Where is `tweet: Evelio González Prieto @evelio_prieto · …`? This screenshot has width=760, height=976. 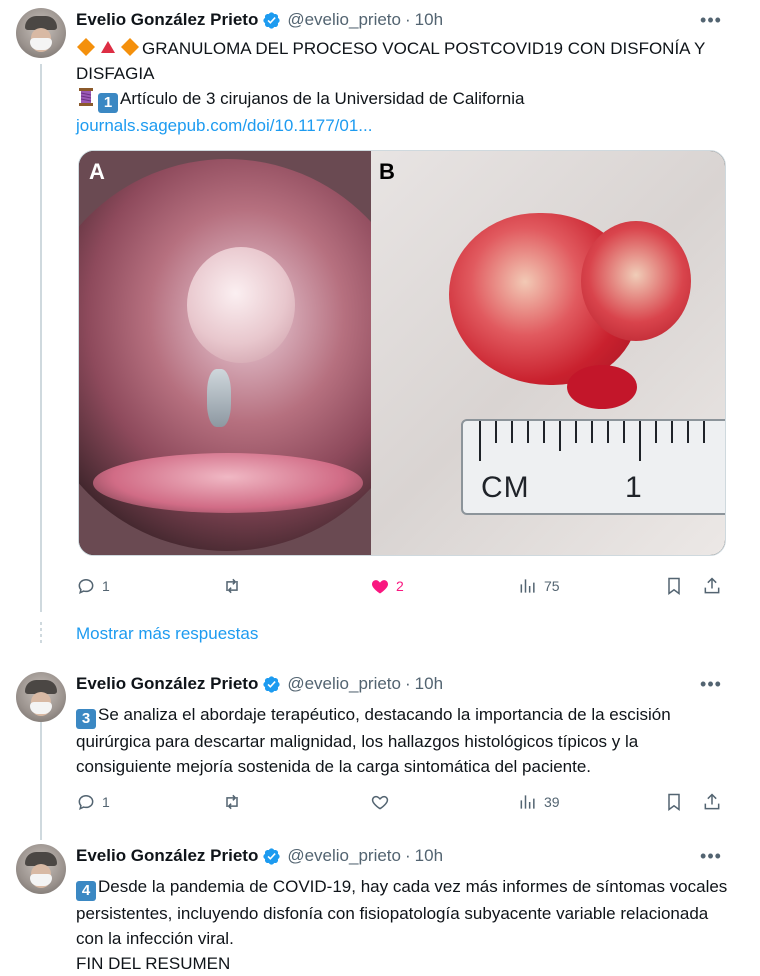 tweet: Evelio González Prieto @evelio_prieto · … is located at coordinates (380, 904).